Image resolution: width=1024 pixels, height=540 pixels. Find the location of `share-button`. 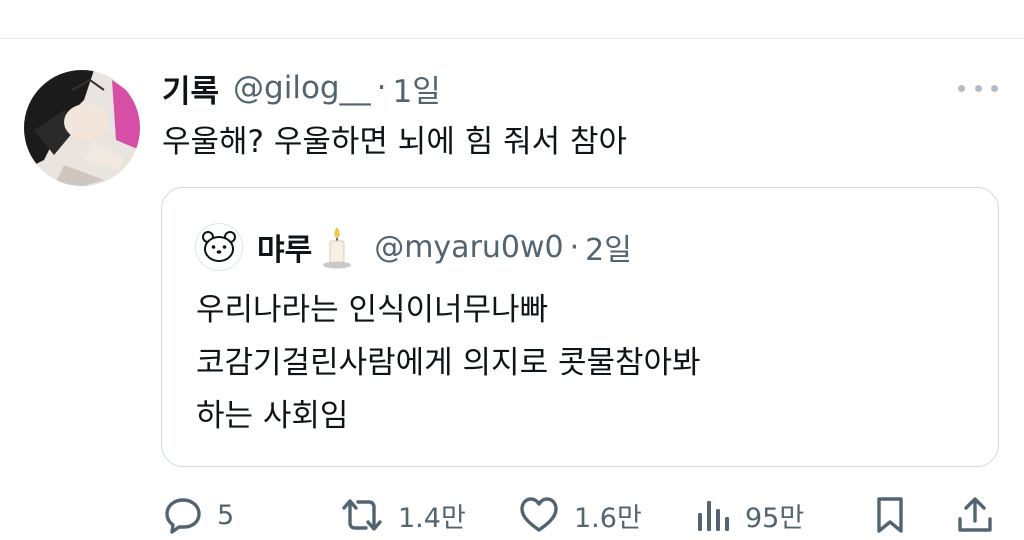

share-button is located at coordinates (975, 515).